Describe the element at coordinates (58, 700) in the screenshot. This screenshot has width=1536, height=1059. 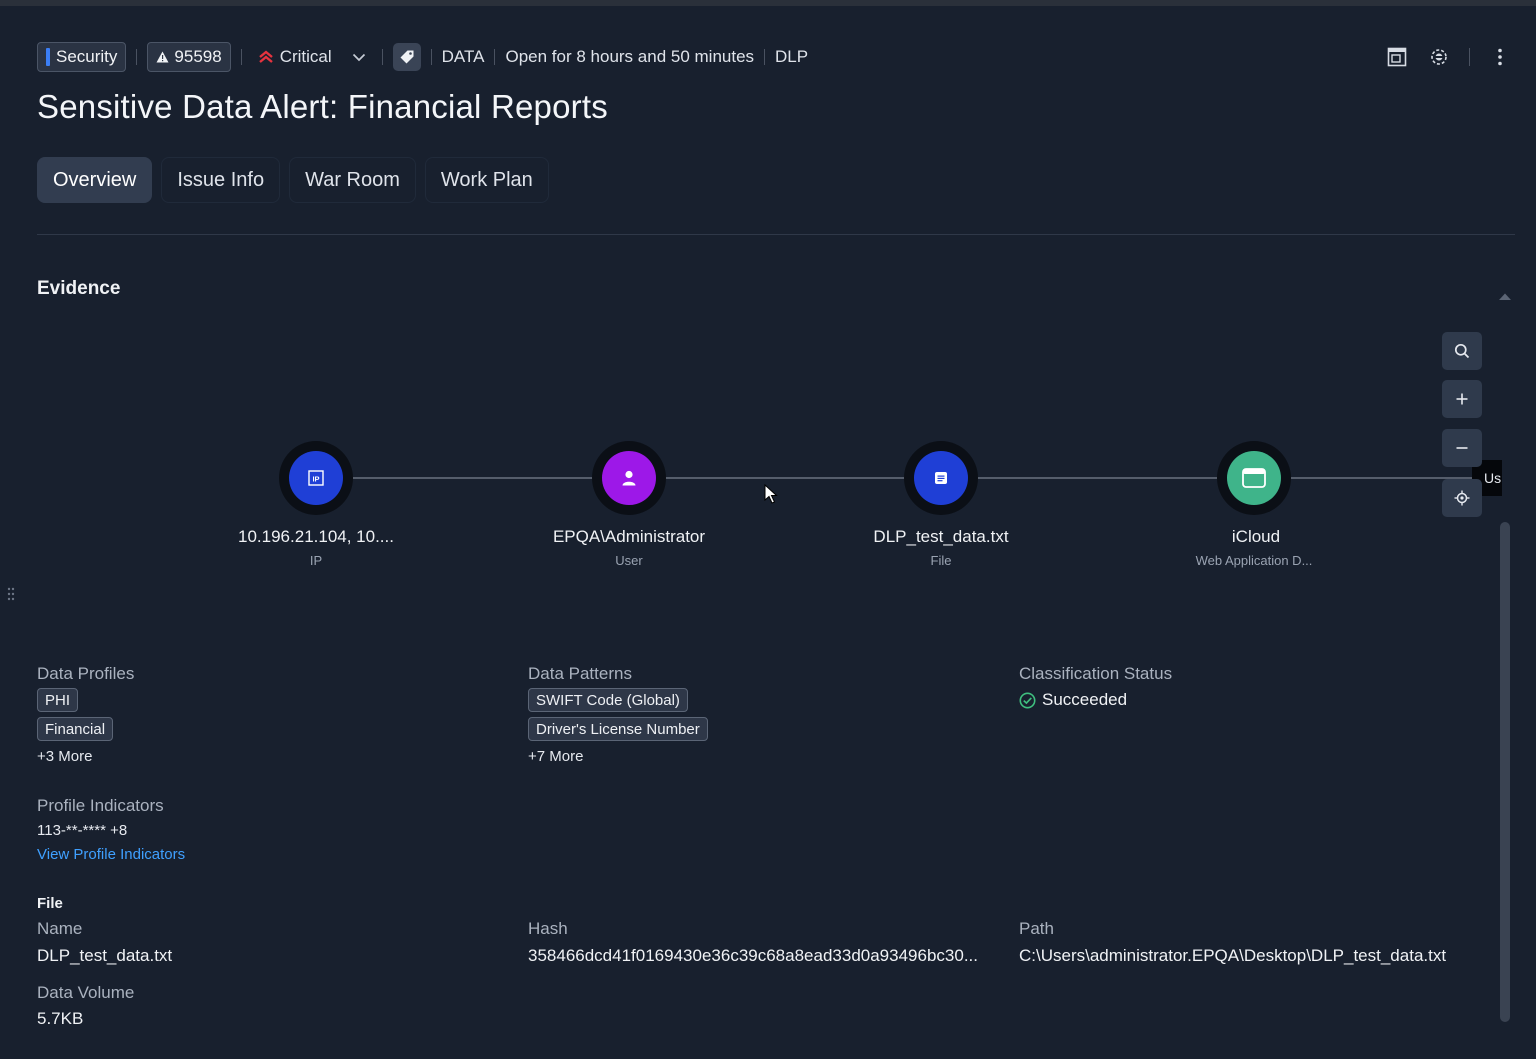
I see `data-profile-tag: PHI` at that location.